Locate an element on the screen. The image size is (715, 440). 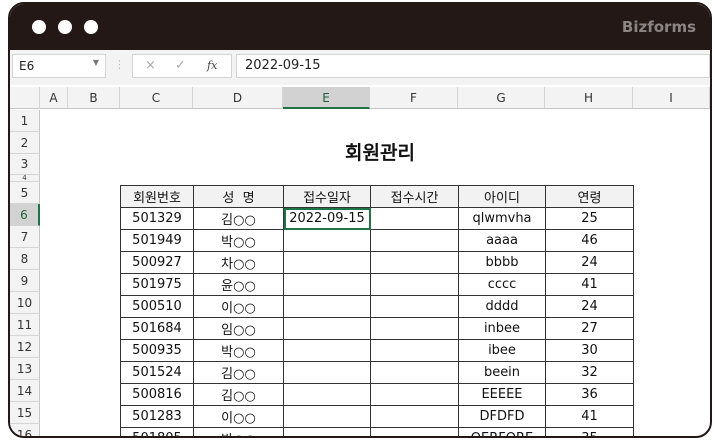
table-cell: 500510 is located at coordinates (157, 306).